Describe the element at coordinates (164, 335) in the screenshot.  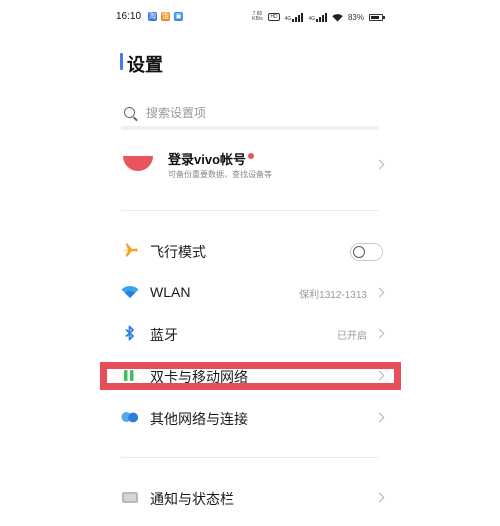
I see `settings-item-label: 蓝牙` at that location.